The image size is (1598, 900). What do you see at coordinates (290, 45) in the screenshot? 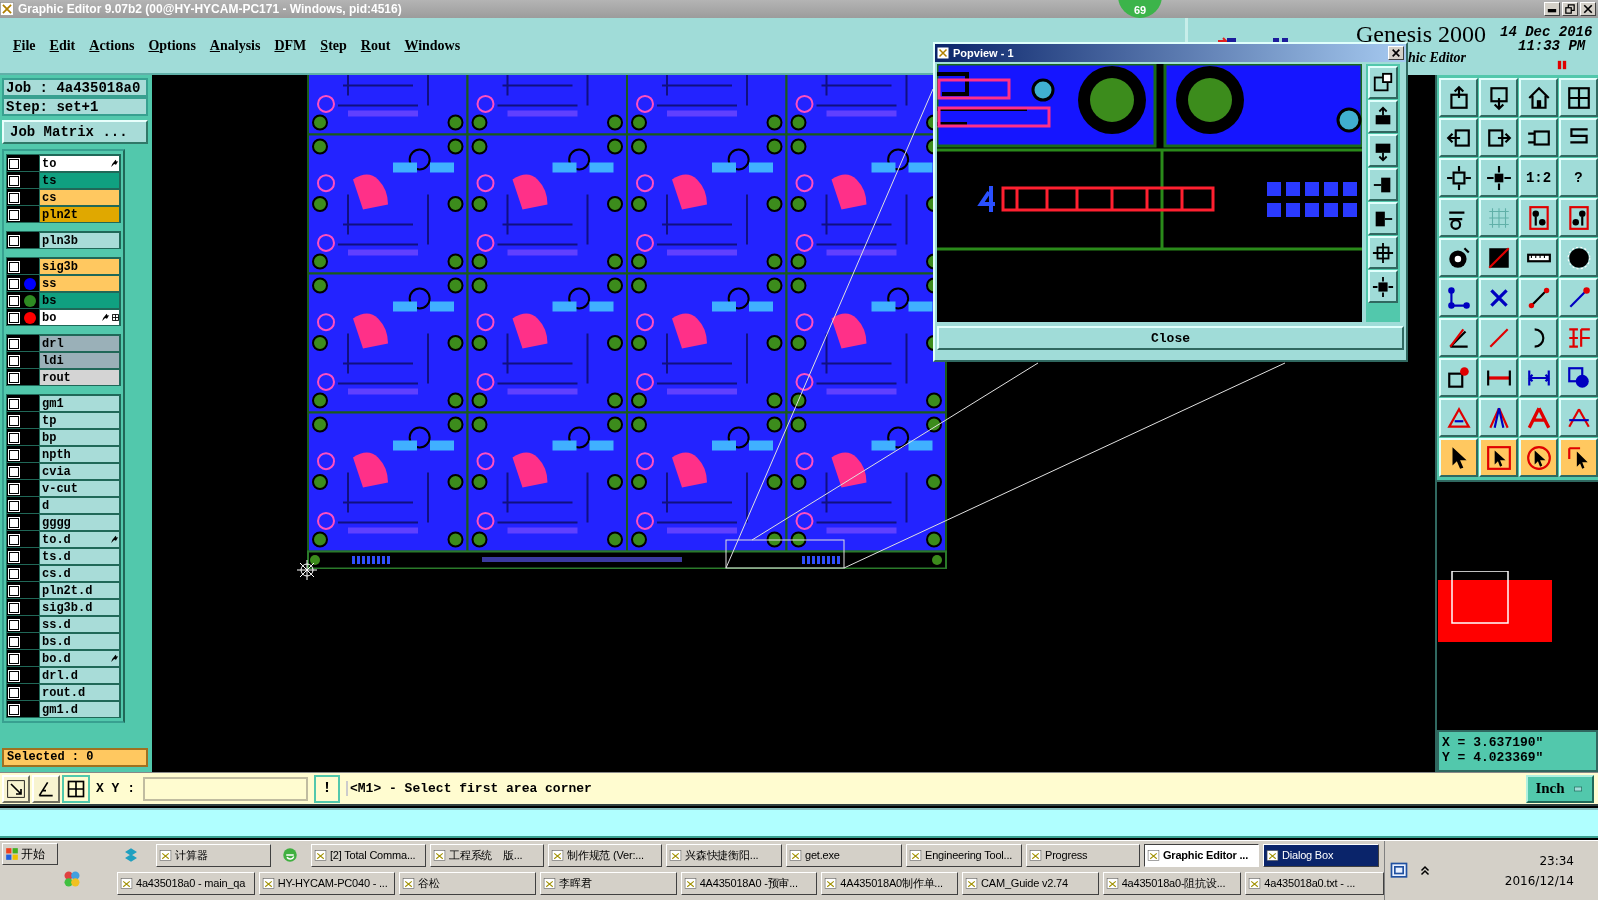
I see `menu-item: DFM` at bounding box center [290, 45].